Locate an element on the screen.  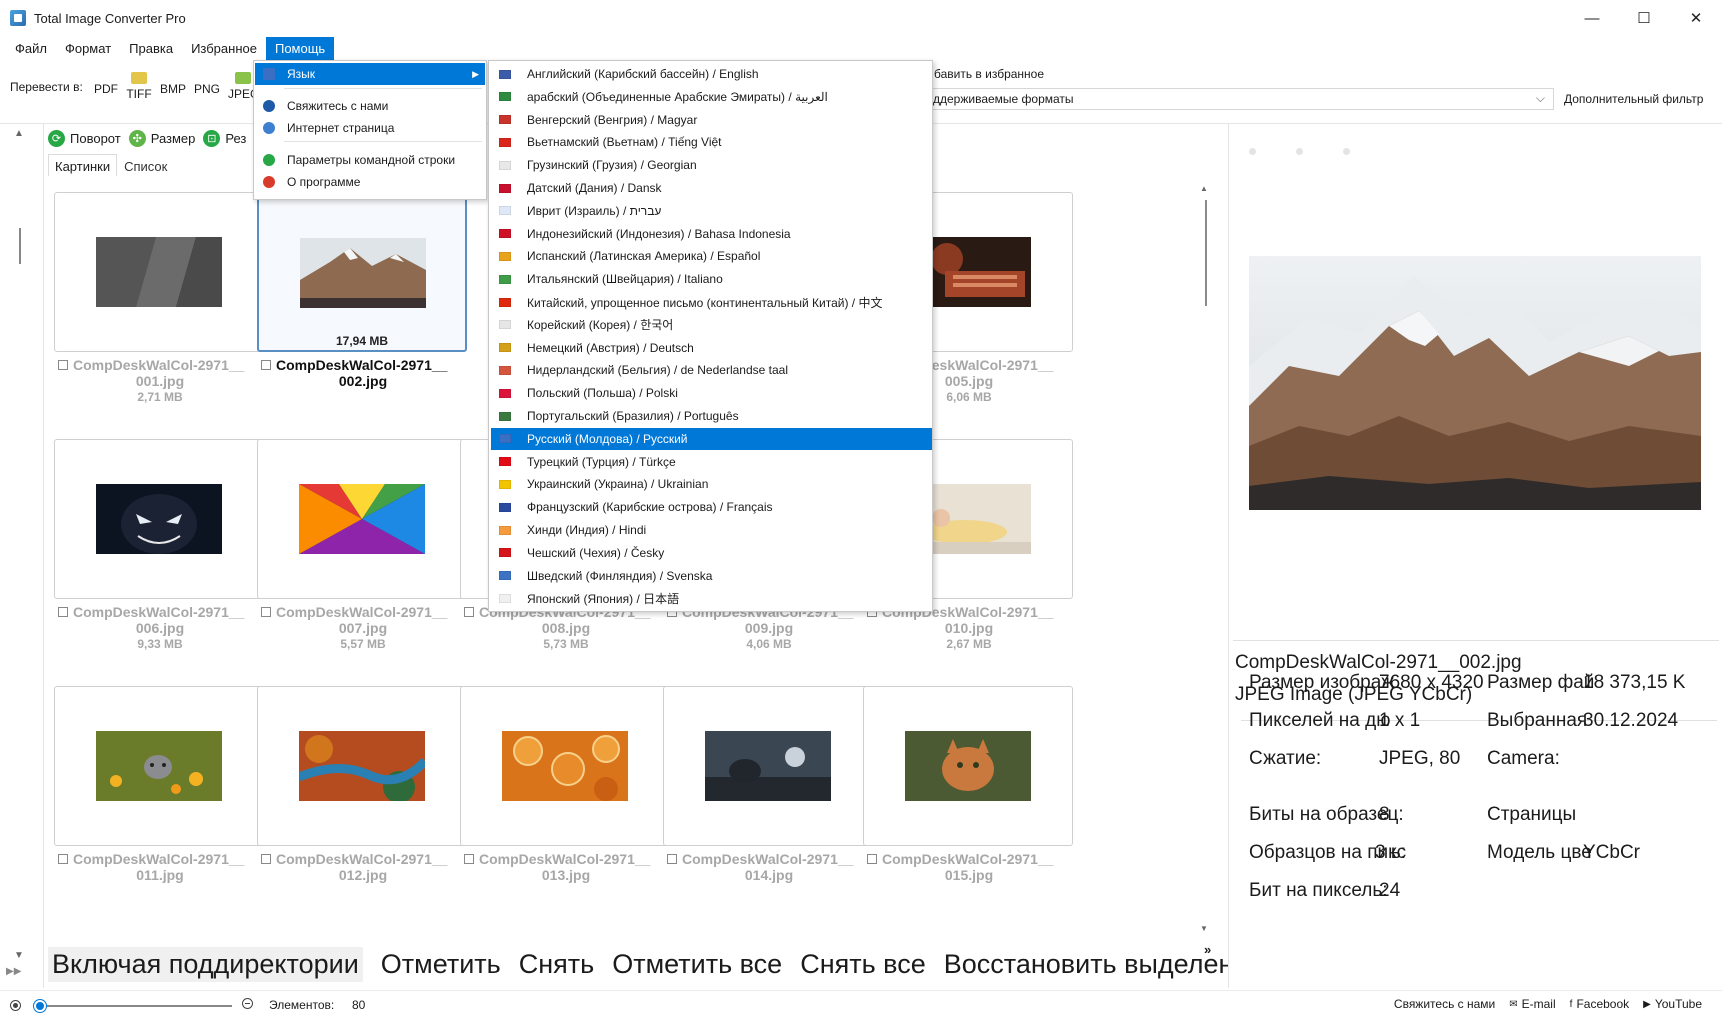
extra-filter-button: Дополнительный фильтр is located at coordinates (1633, 99).